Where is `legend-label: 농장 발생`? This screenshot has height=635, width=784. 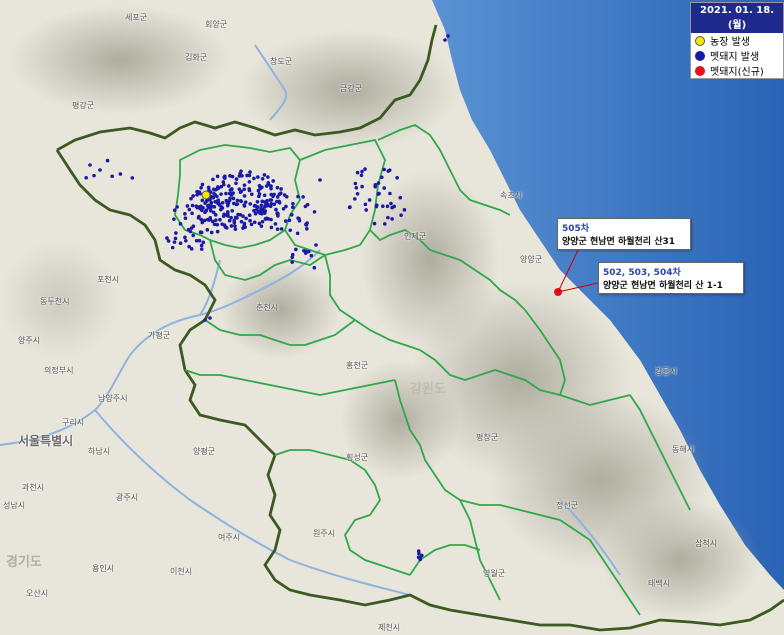
legend-label: 농장 발생 is located at coordinates (730, 42).